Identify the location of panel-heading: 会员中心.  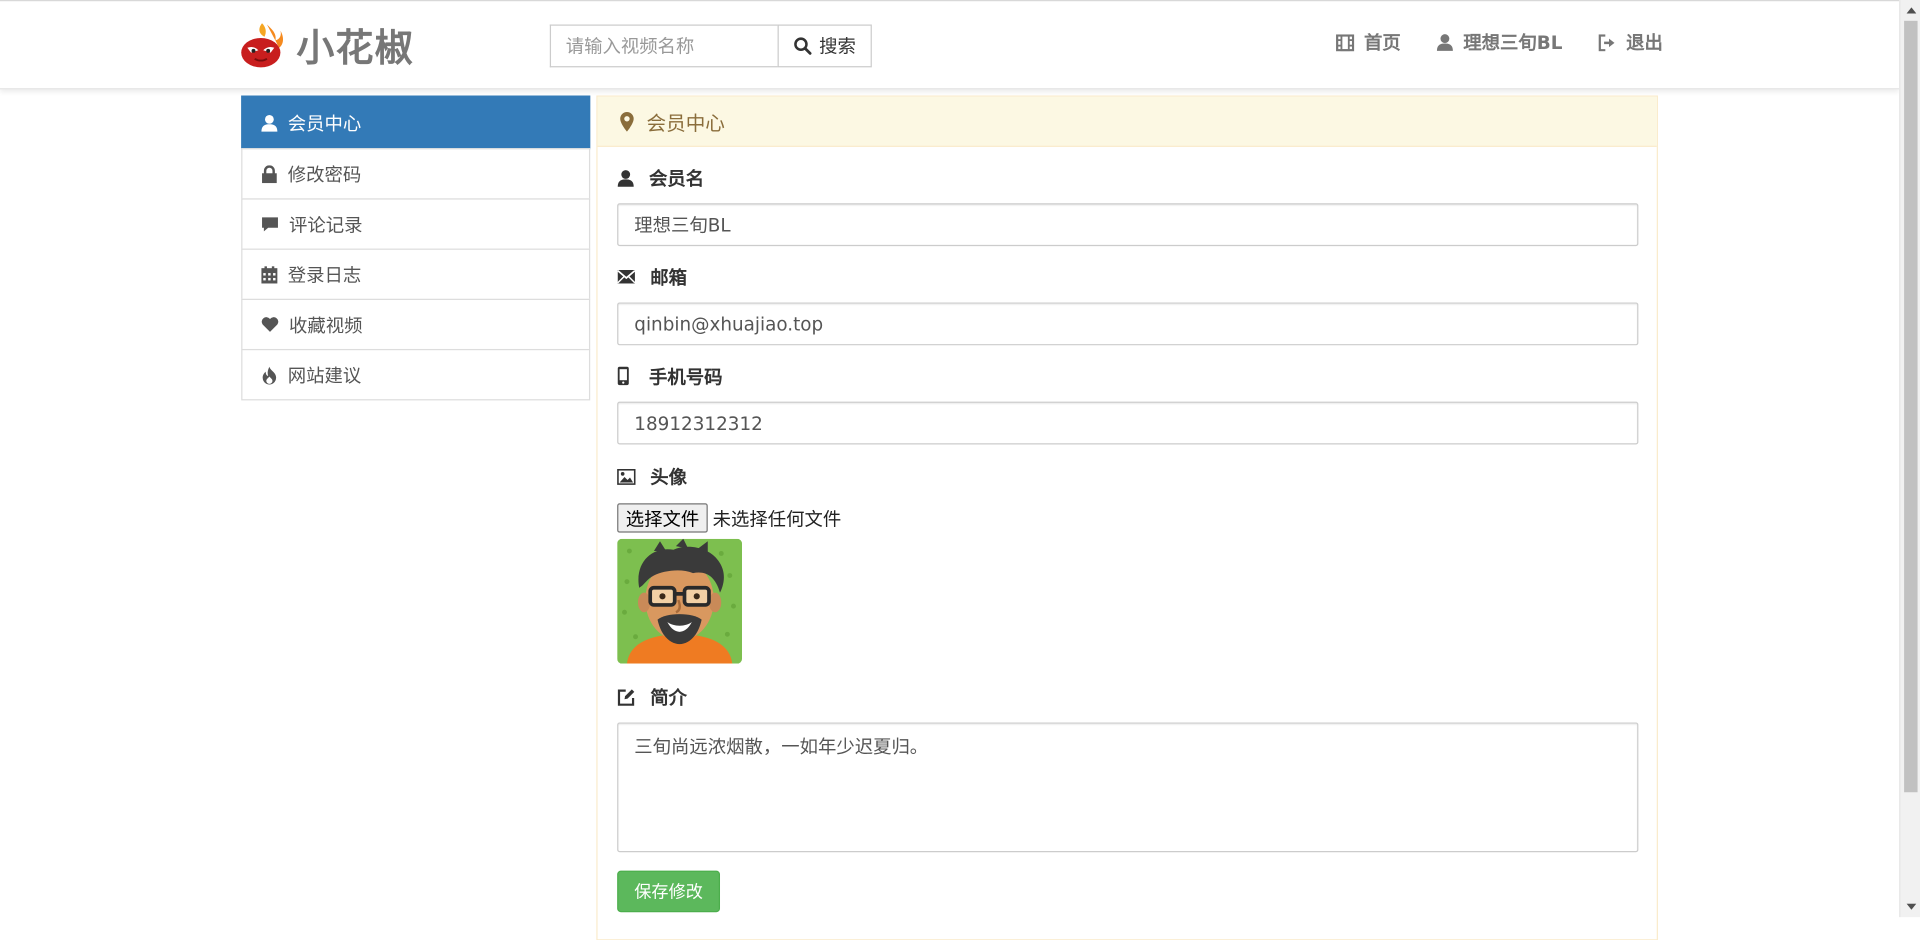
(1127, 121).